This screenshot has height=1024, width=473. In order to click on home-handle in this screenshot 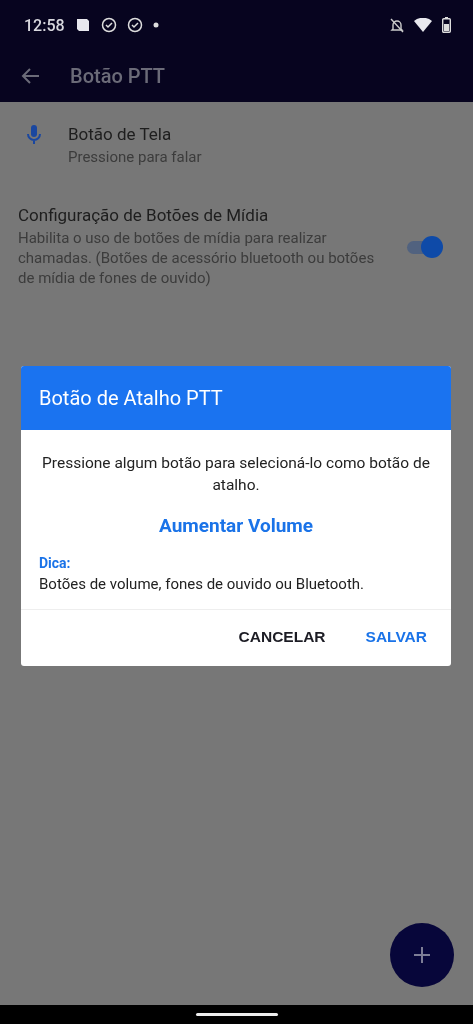, I will do `click(236, 1014)`.